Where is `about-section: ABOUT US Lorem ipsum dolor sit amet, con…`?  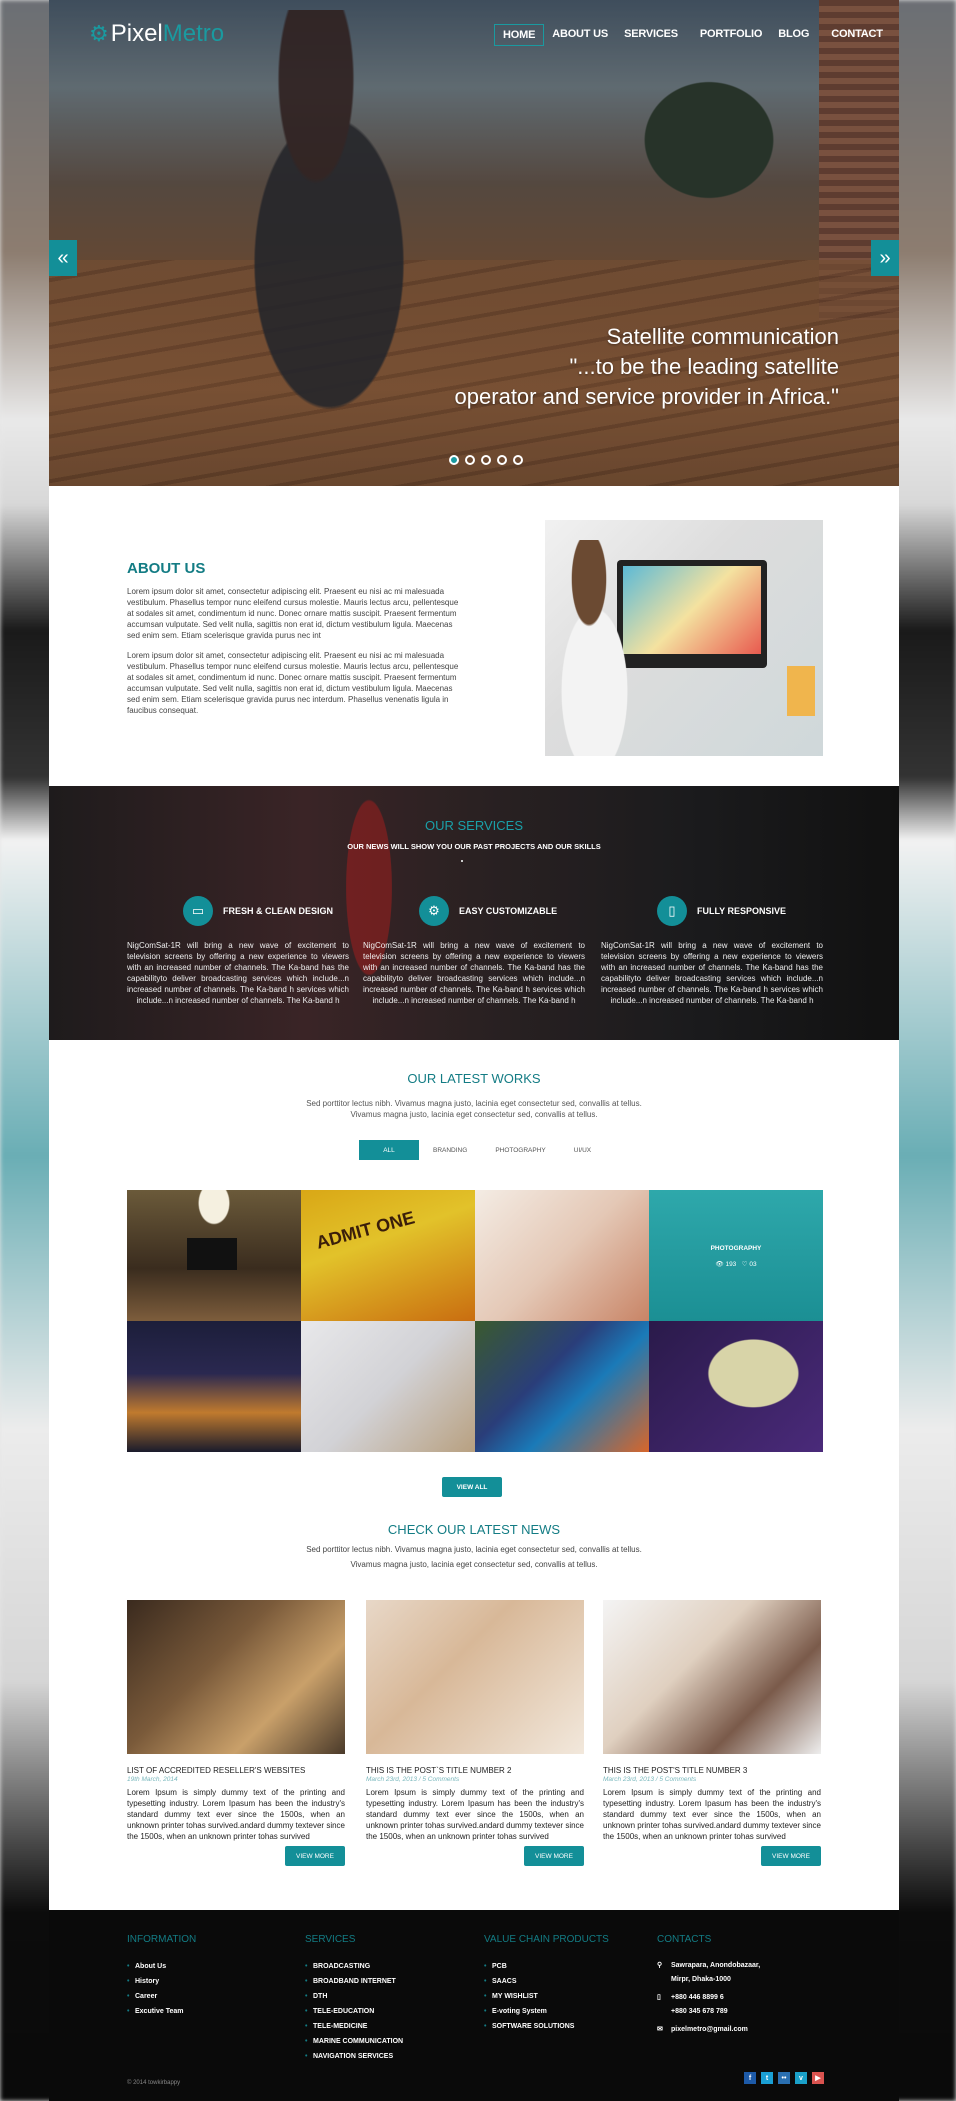 about-section: ABOUT US Lorem ipsum dolor sit amet, con… is located at coordinates (474, 636).